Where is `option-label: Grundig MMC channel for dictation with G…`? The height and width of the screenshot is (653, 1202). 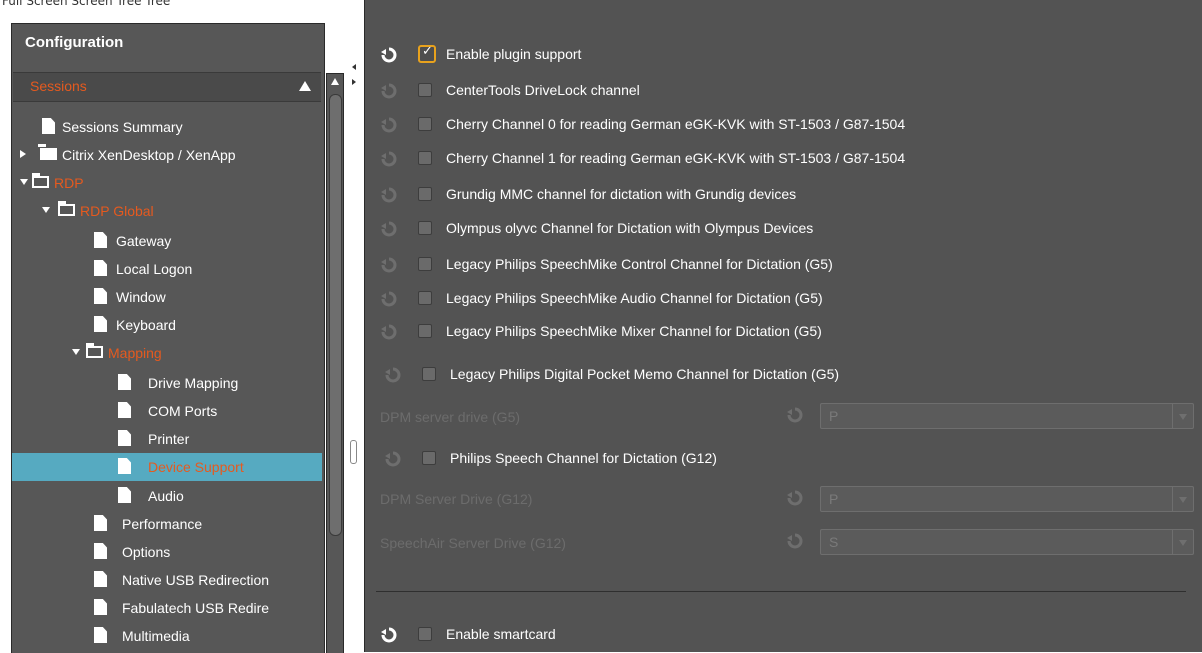 option-label: Grundig MMC channel for dictation with G… is located at coordinates (621, 194).